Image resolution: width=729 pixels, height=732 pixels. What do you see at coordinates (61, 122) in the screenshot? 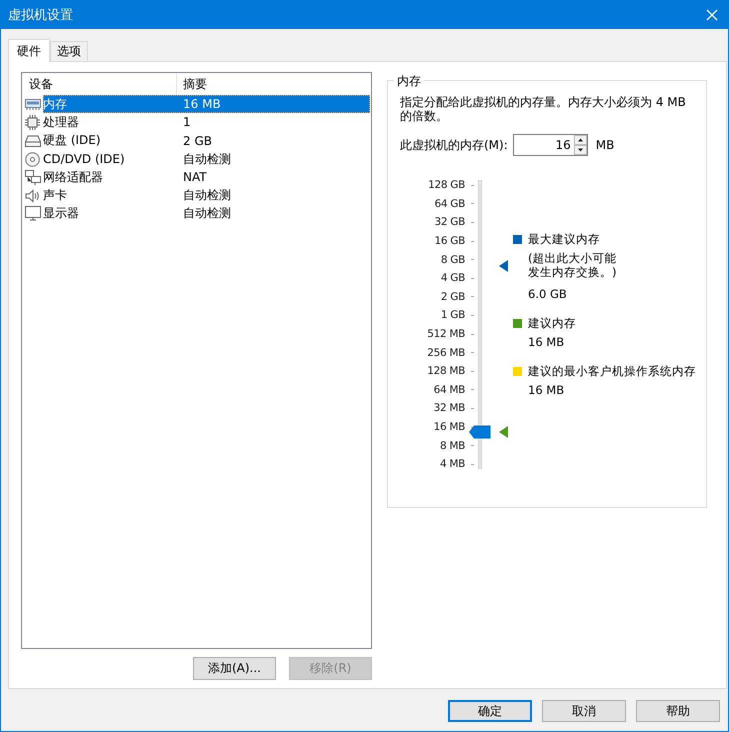
I see `device-name: 处理器` at bounding box center [61, 122].